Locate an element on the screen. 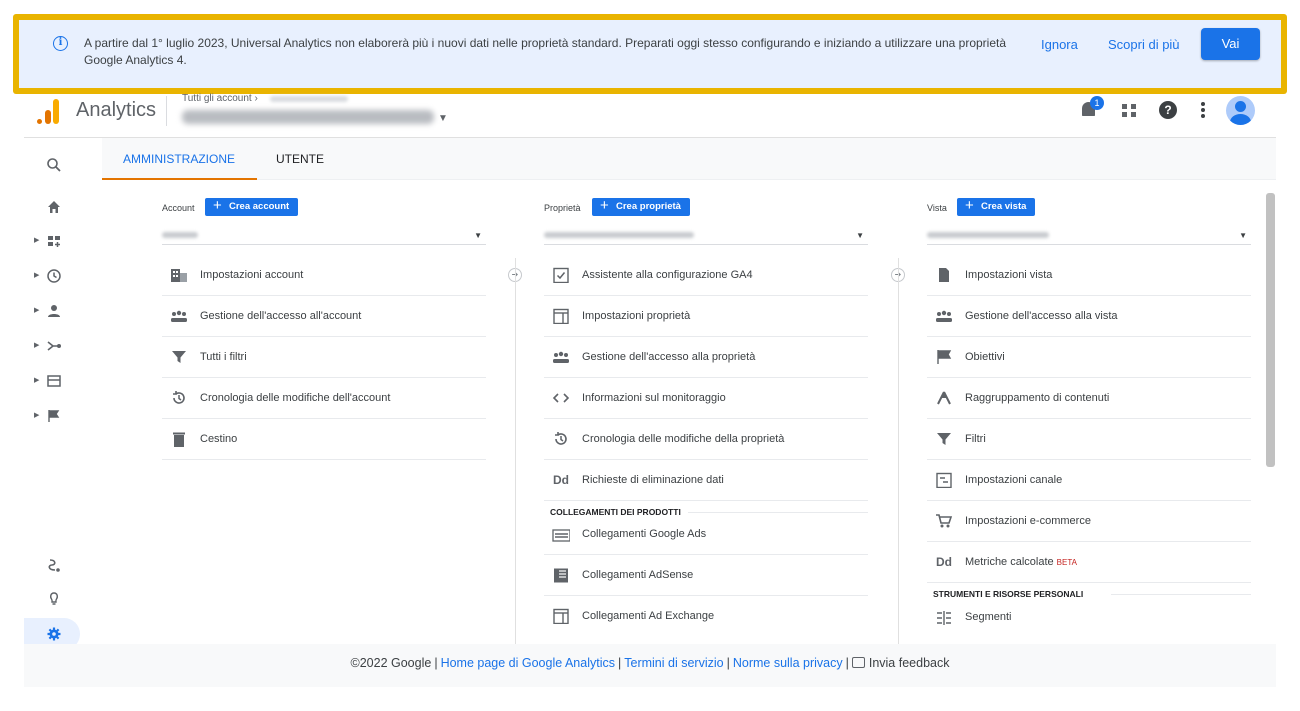 This screenshot has width=1300, height=711. list-item: Filtri is located at coordinates (1089, 439).